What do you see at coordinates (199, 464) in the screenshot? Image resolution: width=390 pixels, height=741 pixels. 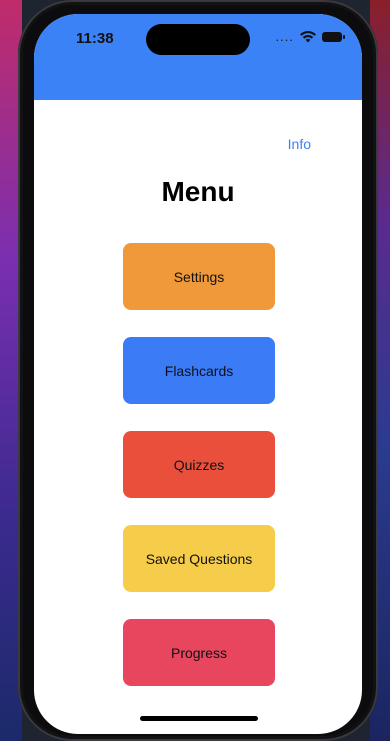 I see `quizzes-button: Quizzes` at bounding box center [199, 464].